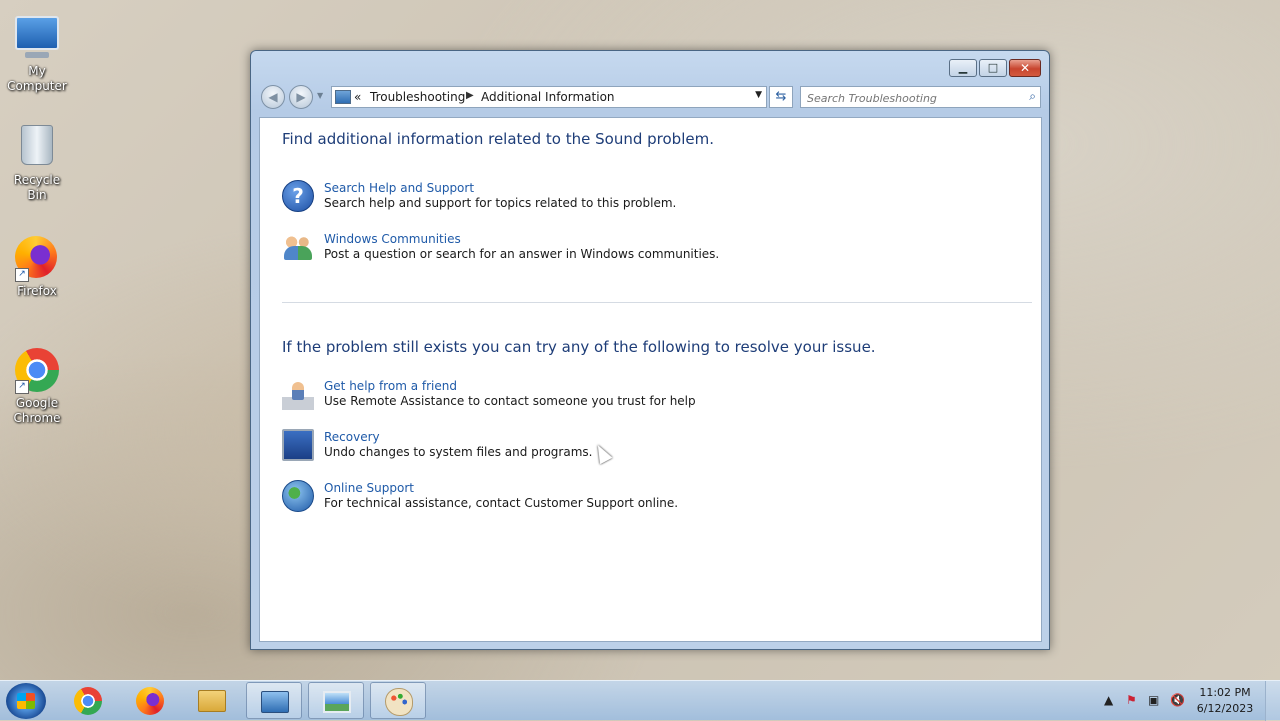  I want to click on chrome-icon, so click(88, 701).